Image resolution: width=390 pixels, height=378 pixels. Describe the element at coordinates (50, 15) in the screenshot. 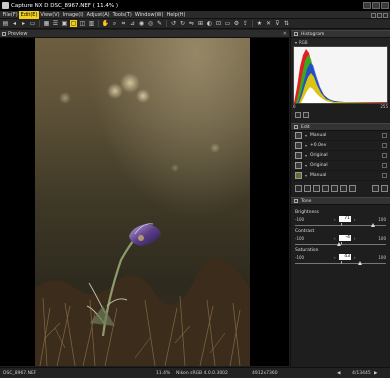

I see `menu-view: View(V)` at that location.